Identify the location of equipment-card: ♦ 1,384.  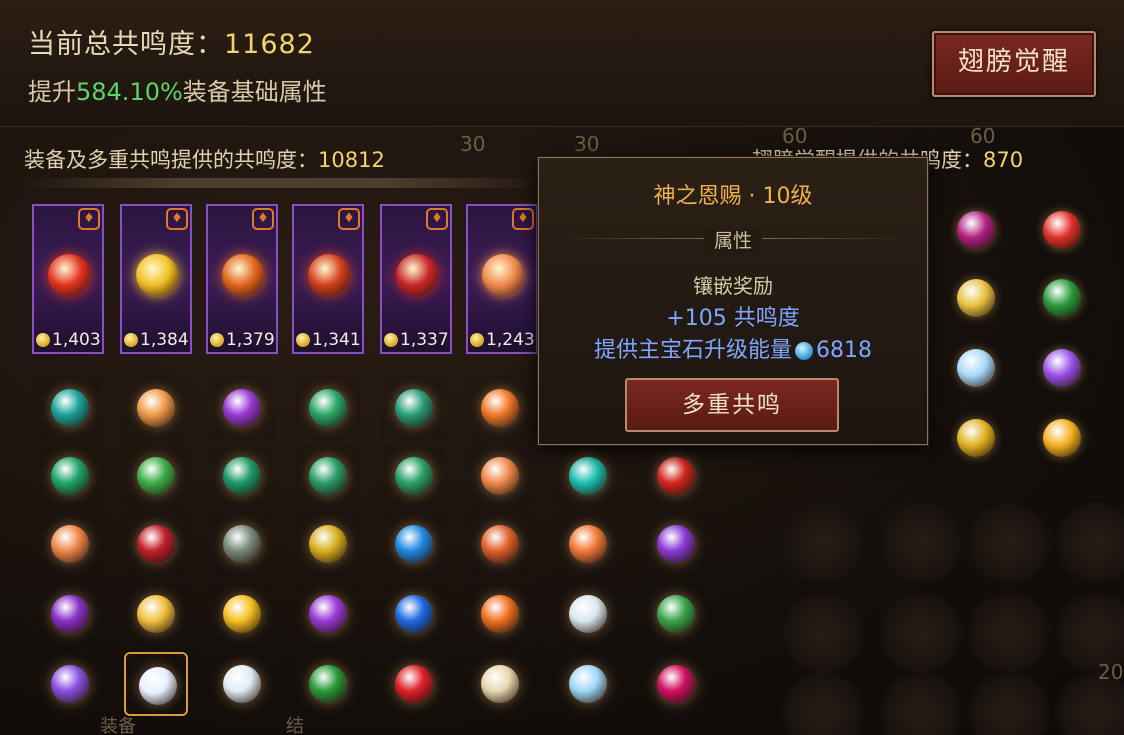
(156, 279).